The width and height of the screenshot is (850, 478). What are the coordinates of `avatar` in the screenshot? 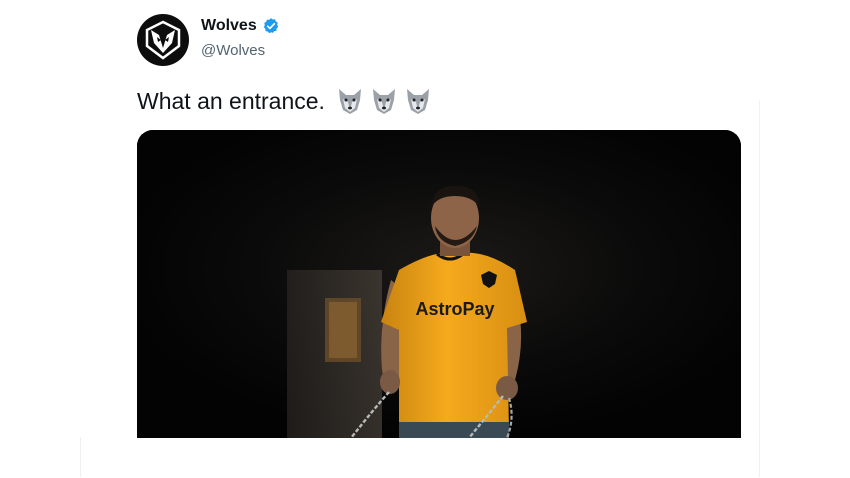 It's located at (163, 40).